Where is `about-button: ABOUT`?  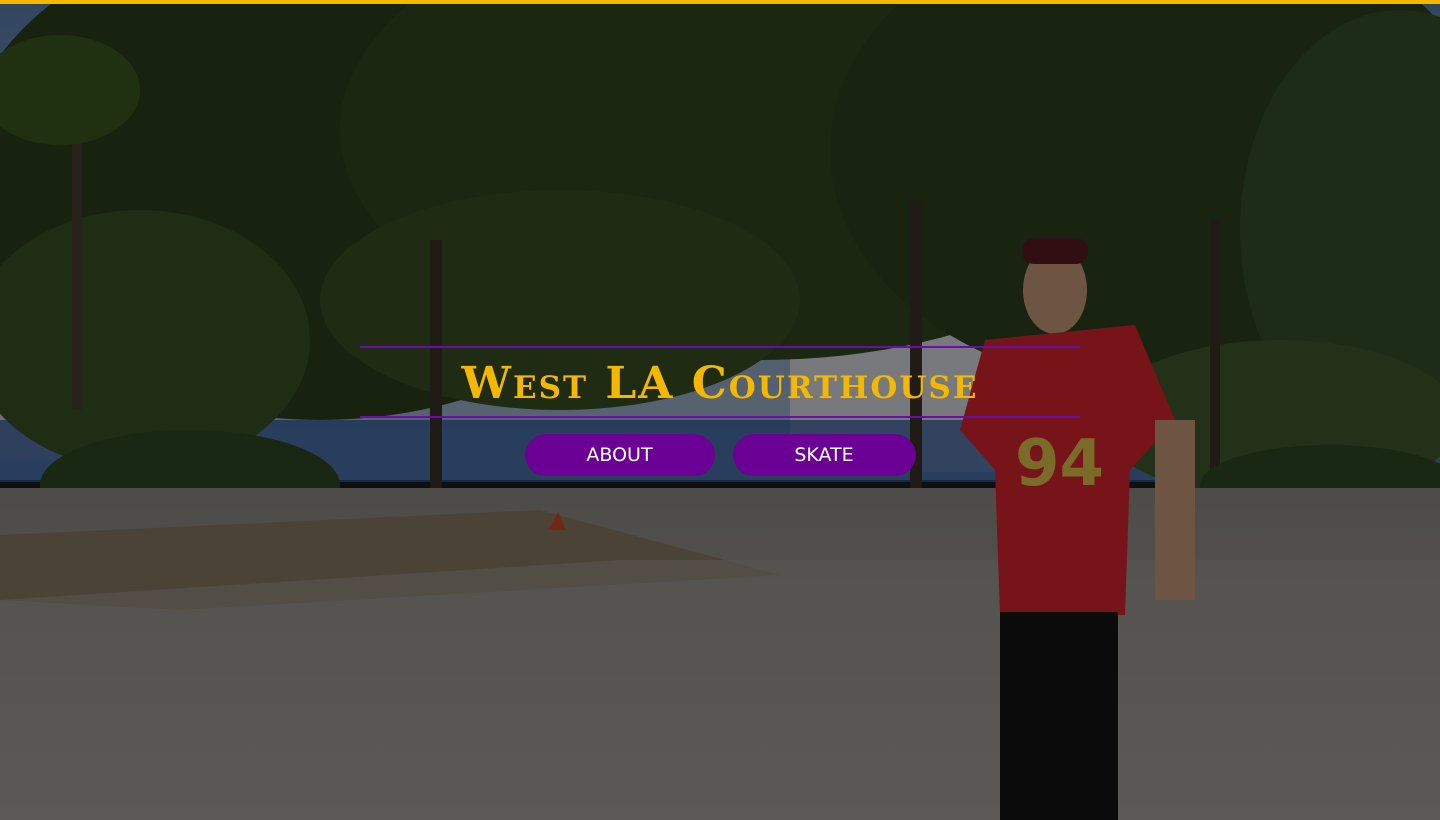 about-button: ABOUT is located at coordinates (619, 455).